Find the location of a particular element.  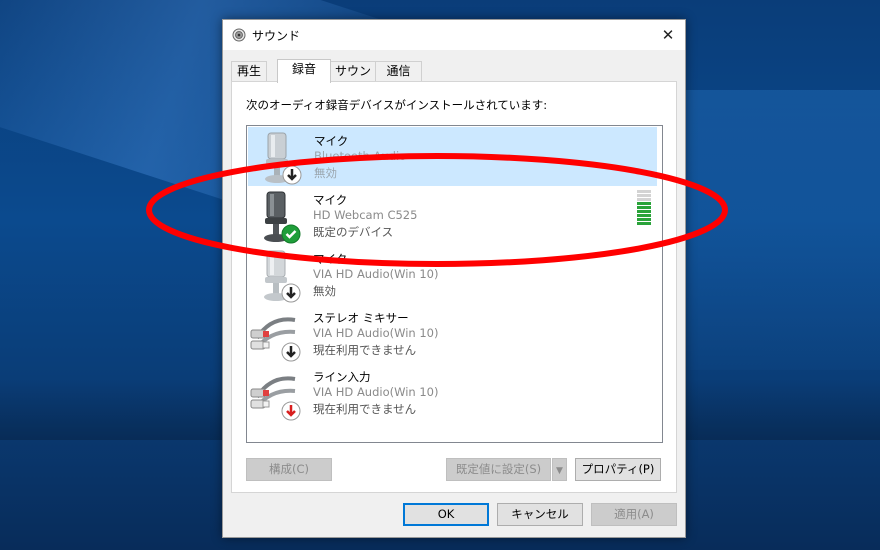

device-list-description: 次のオーディオ録音デバイスがインストールされています: is located at coordinates (397, 105).